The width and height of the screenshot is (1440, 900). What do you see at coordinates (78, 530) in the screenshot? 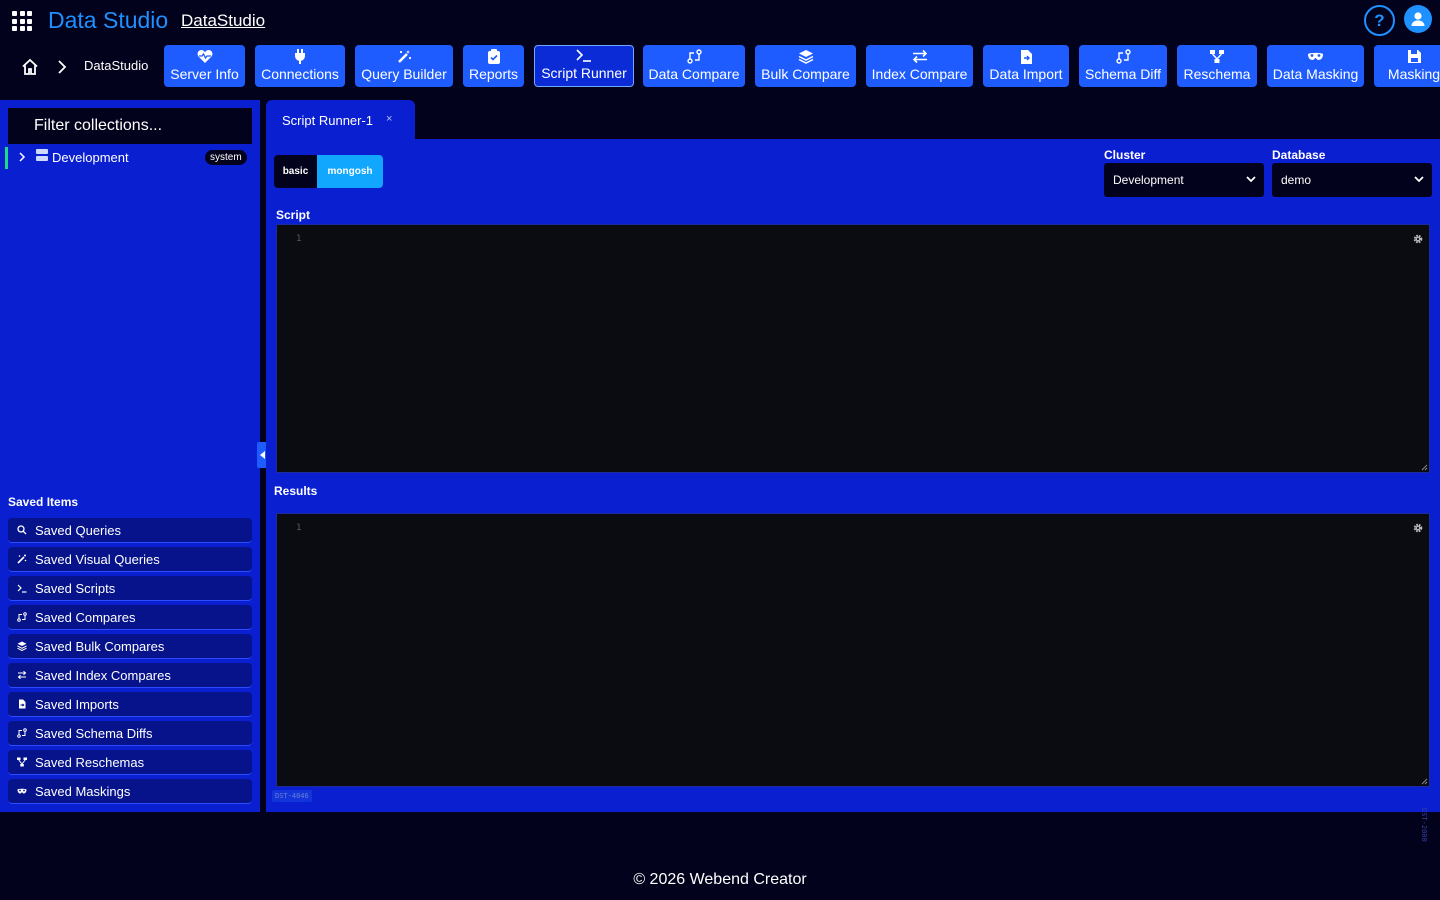
I see `saved-item-label: Saved Queries` at bounding box center [78, 530].